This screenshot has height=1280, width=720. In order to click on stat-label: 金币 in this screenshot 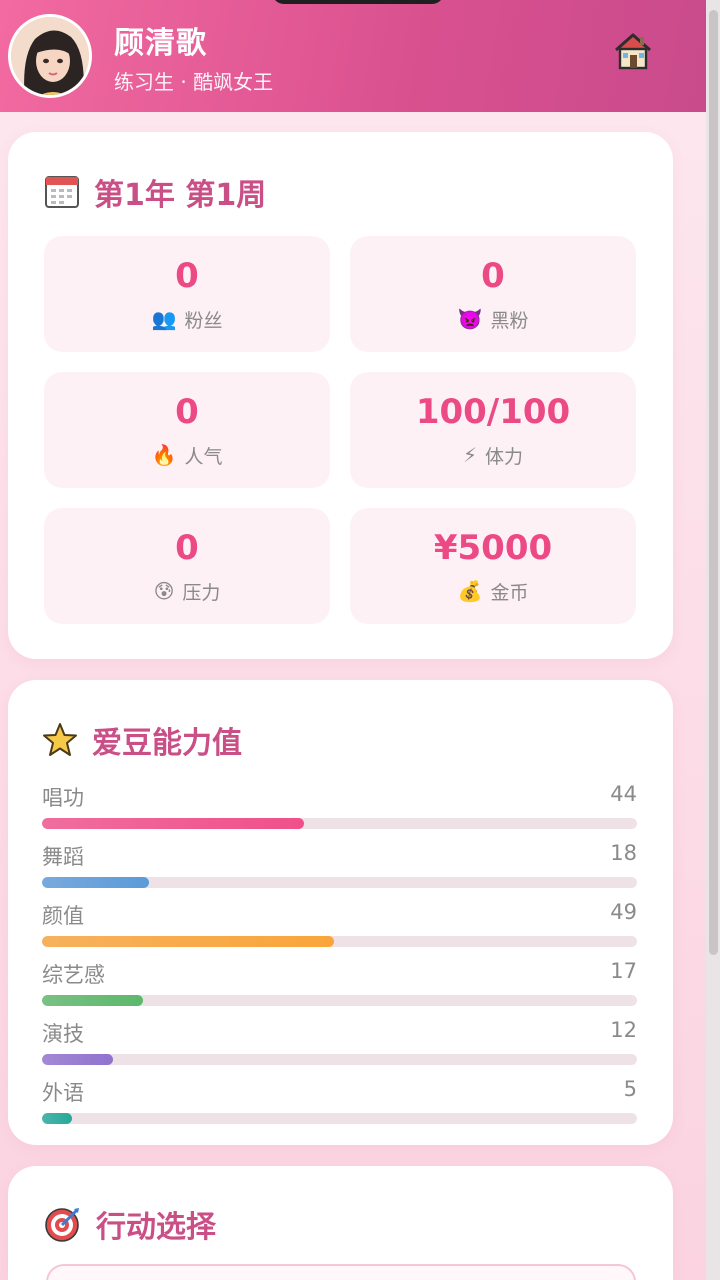, I will do `click(509, 592)`.